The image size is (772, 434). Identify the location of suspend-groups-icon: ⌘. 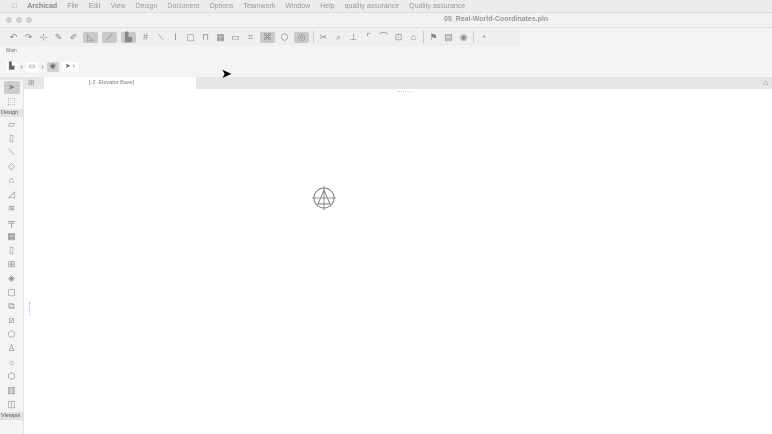
(267, 37).